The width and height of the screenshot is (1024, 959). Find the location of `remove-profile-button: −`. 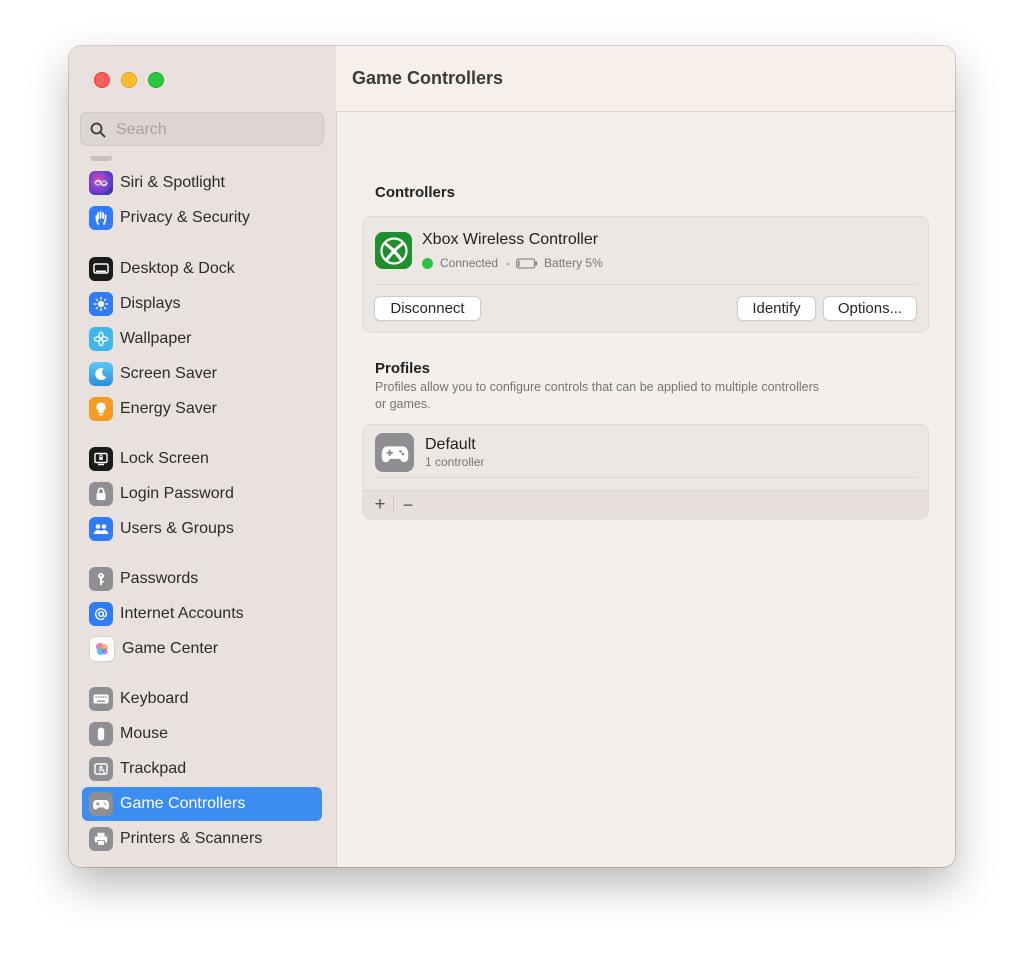

remove-profile-button: − is located at coordinates (408, 505).